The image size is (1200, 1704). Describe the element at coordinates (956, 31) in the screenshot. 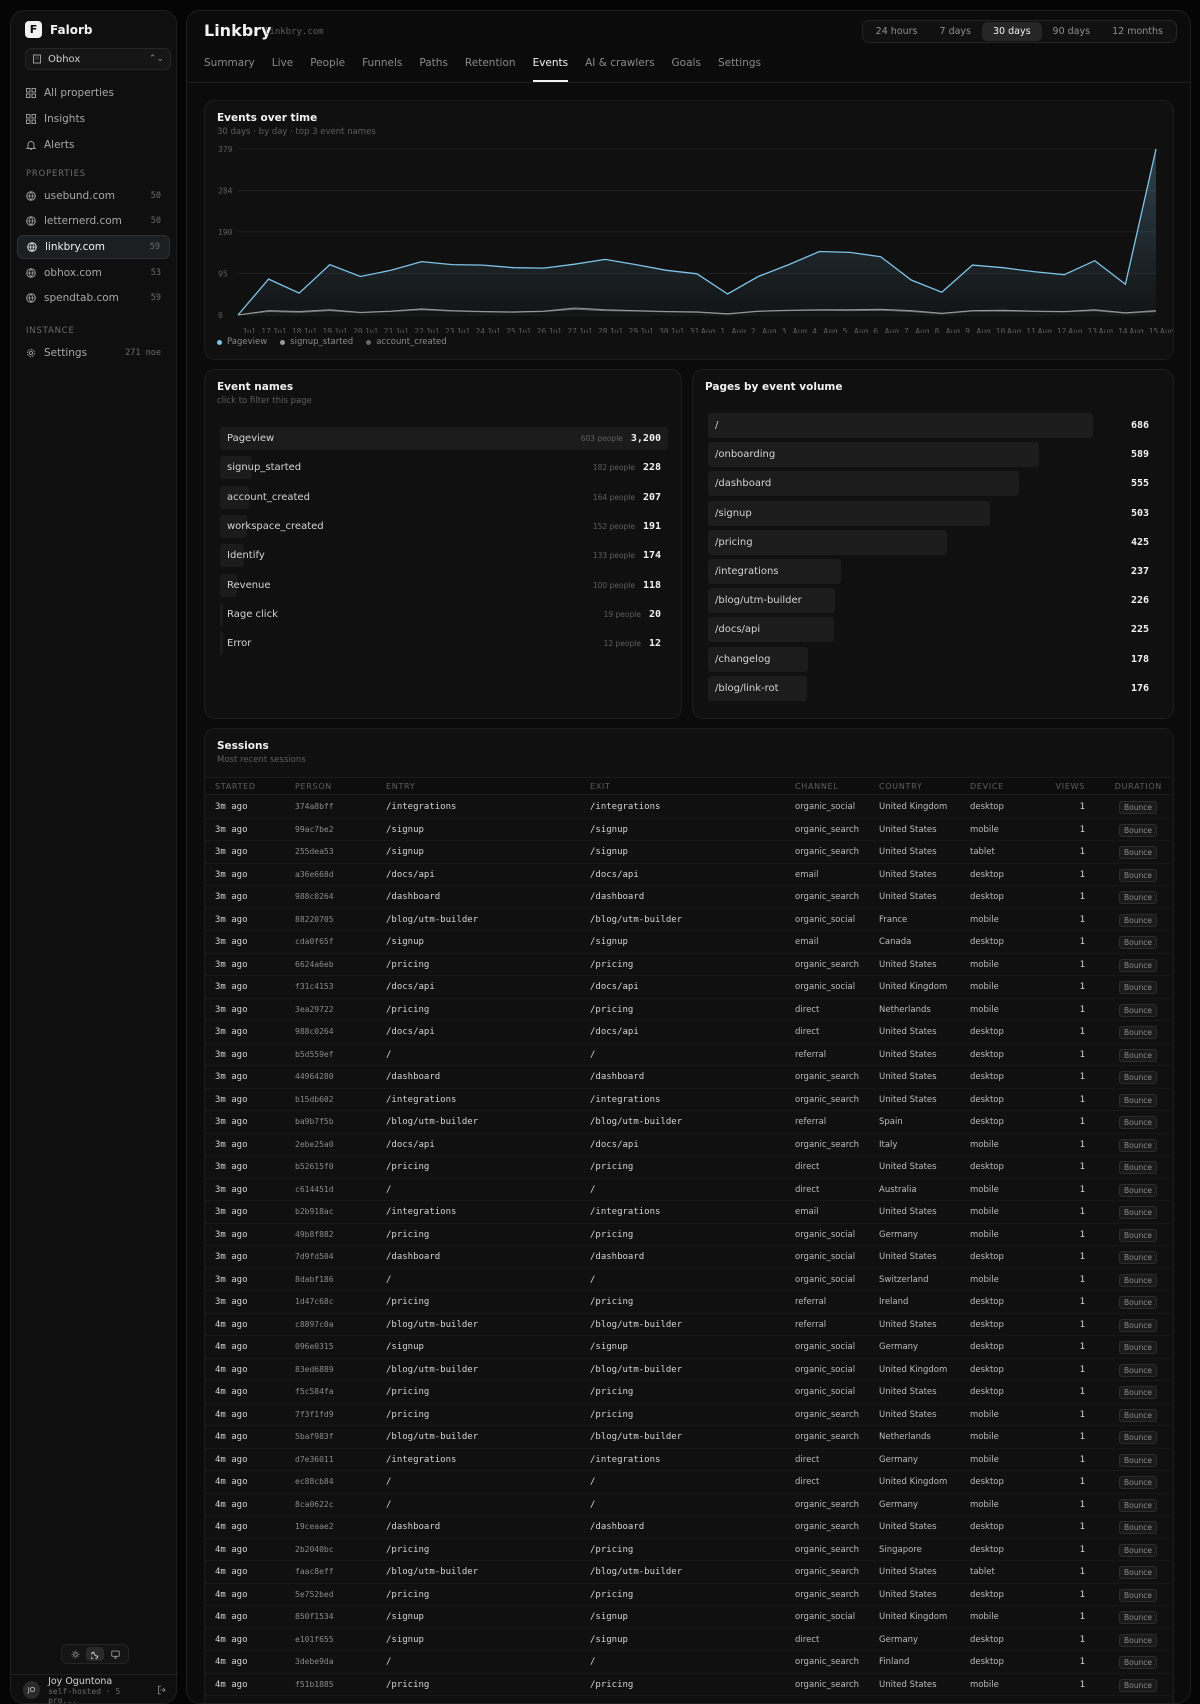

I see `range-7-days: 7 days` at that location.